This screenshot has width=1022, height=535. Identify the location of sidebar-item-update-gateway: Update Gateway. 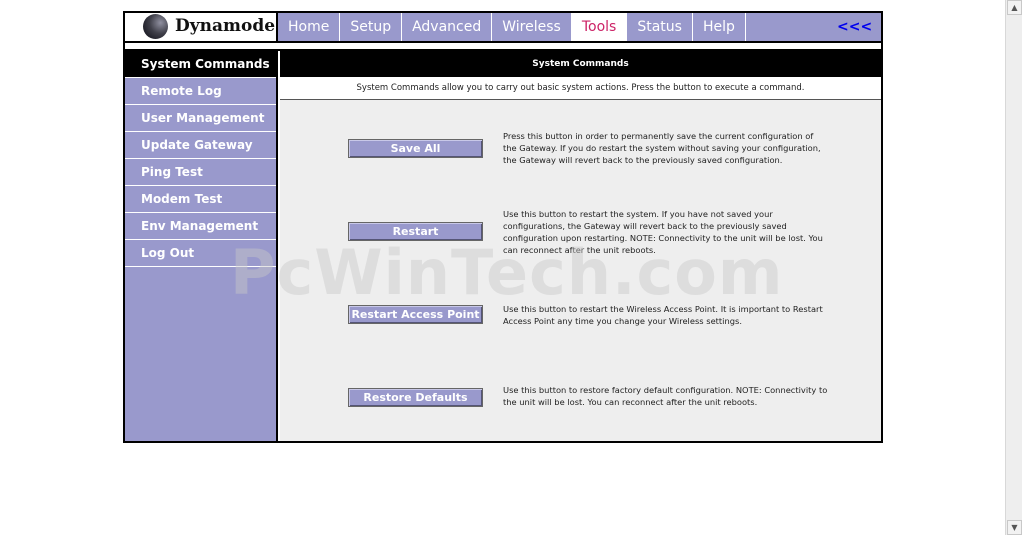
(200, 145).